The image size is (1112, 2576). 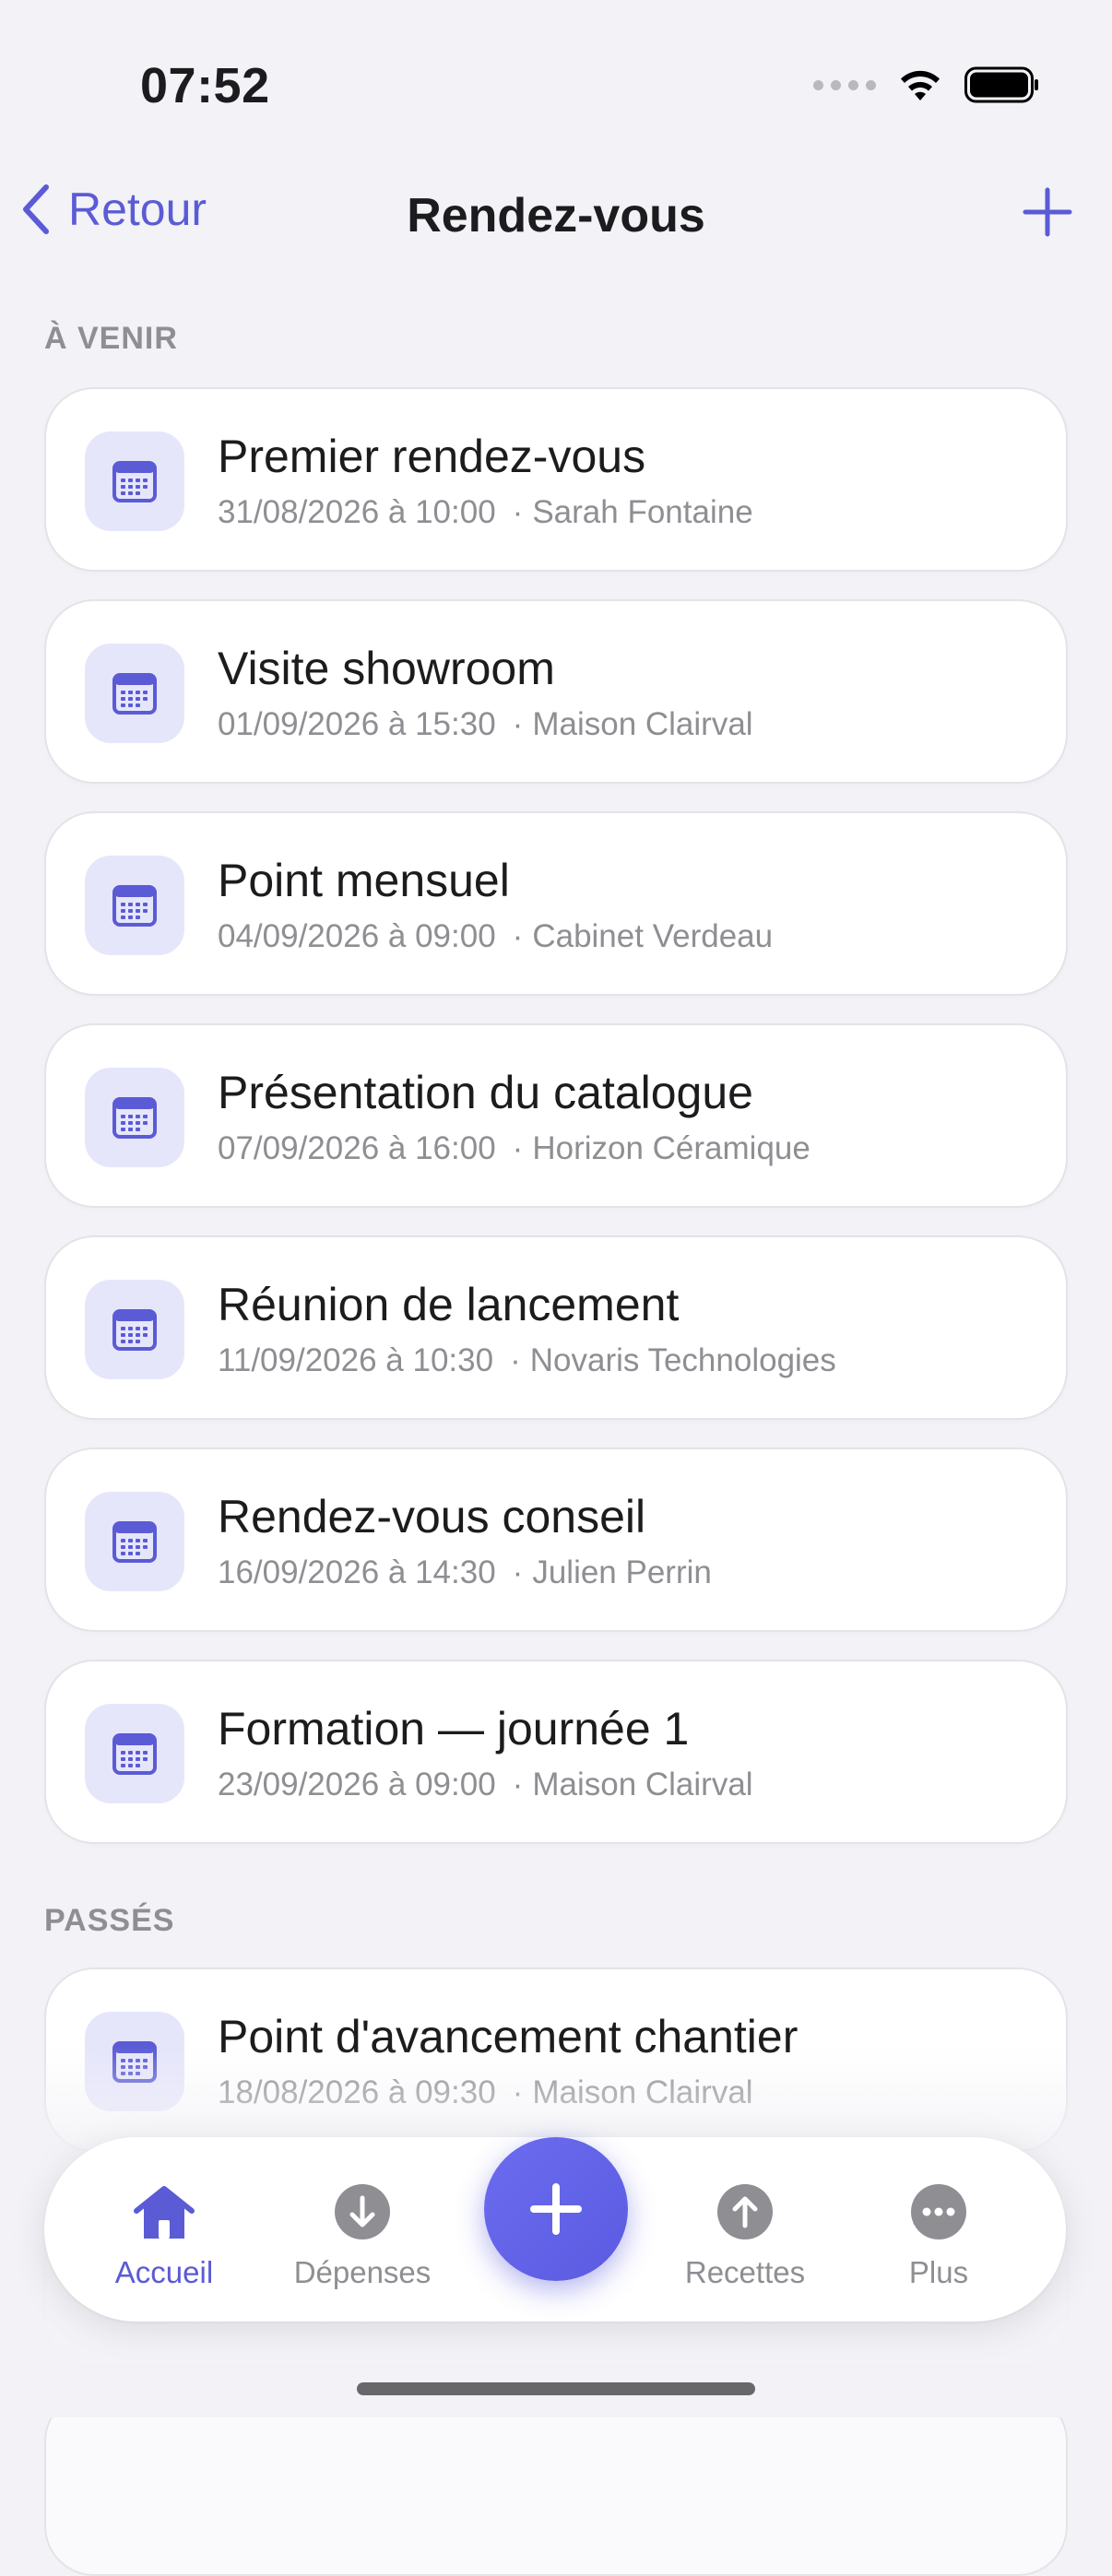 What do you see at coordinates (357, 1572) in the screenshot?
I see `appointment-datetime: 16/09/2026 à 14:30` at bounding box center [357, 1572].